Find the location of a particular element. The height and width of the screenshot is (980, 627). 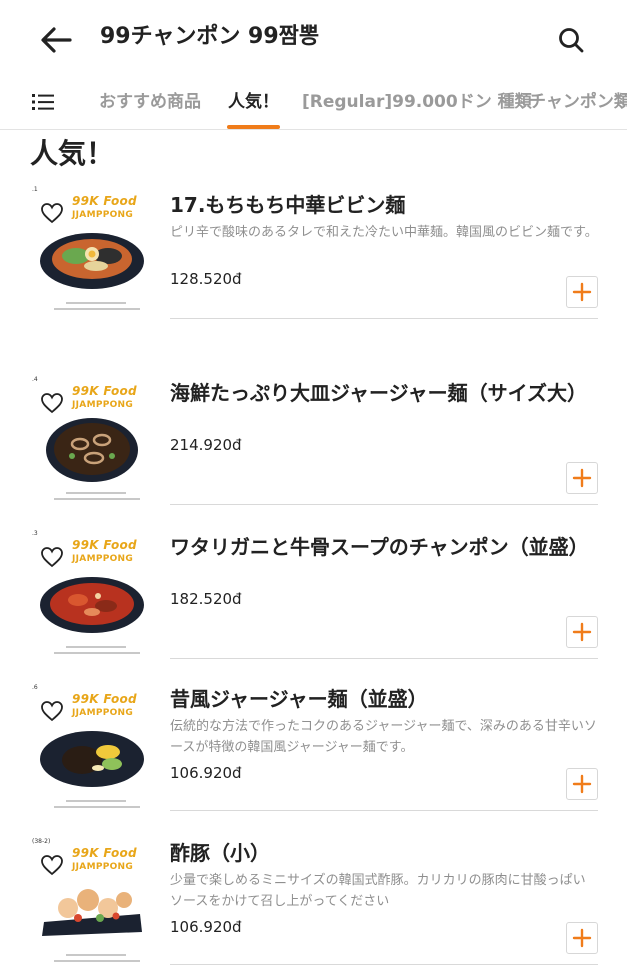

store-title: 99チャンポン 99짬뽕 is located at coordinates (210, 36).